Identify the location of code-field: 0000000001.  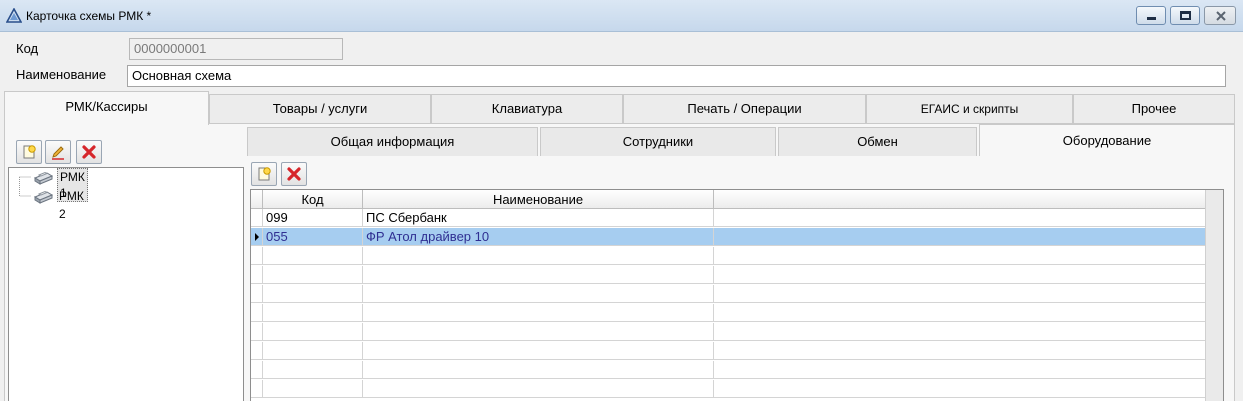
(236, 49).